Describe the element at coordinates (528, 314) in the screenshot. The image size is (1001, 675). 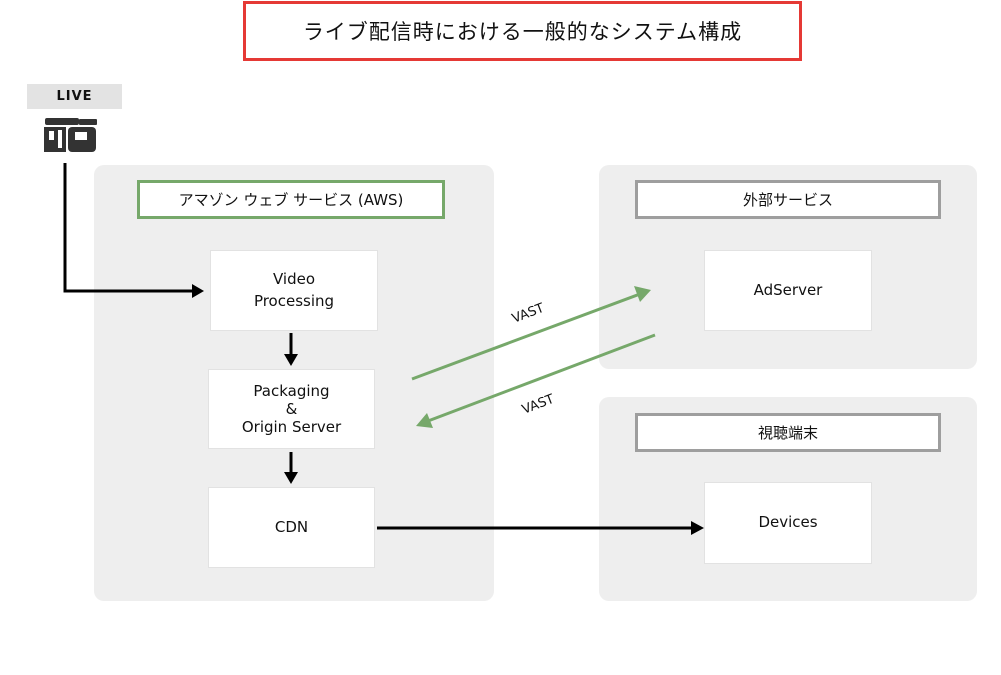
I see `vast-request-label: VAST` at that location.